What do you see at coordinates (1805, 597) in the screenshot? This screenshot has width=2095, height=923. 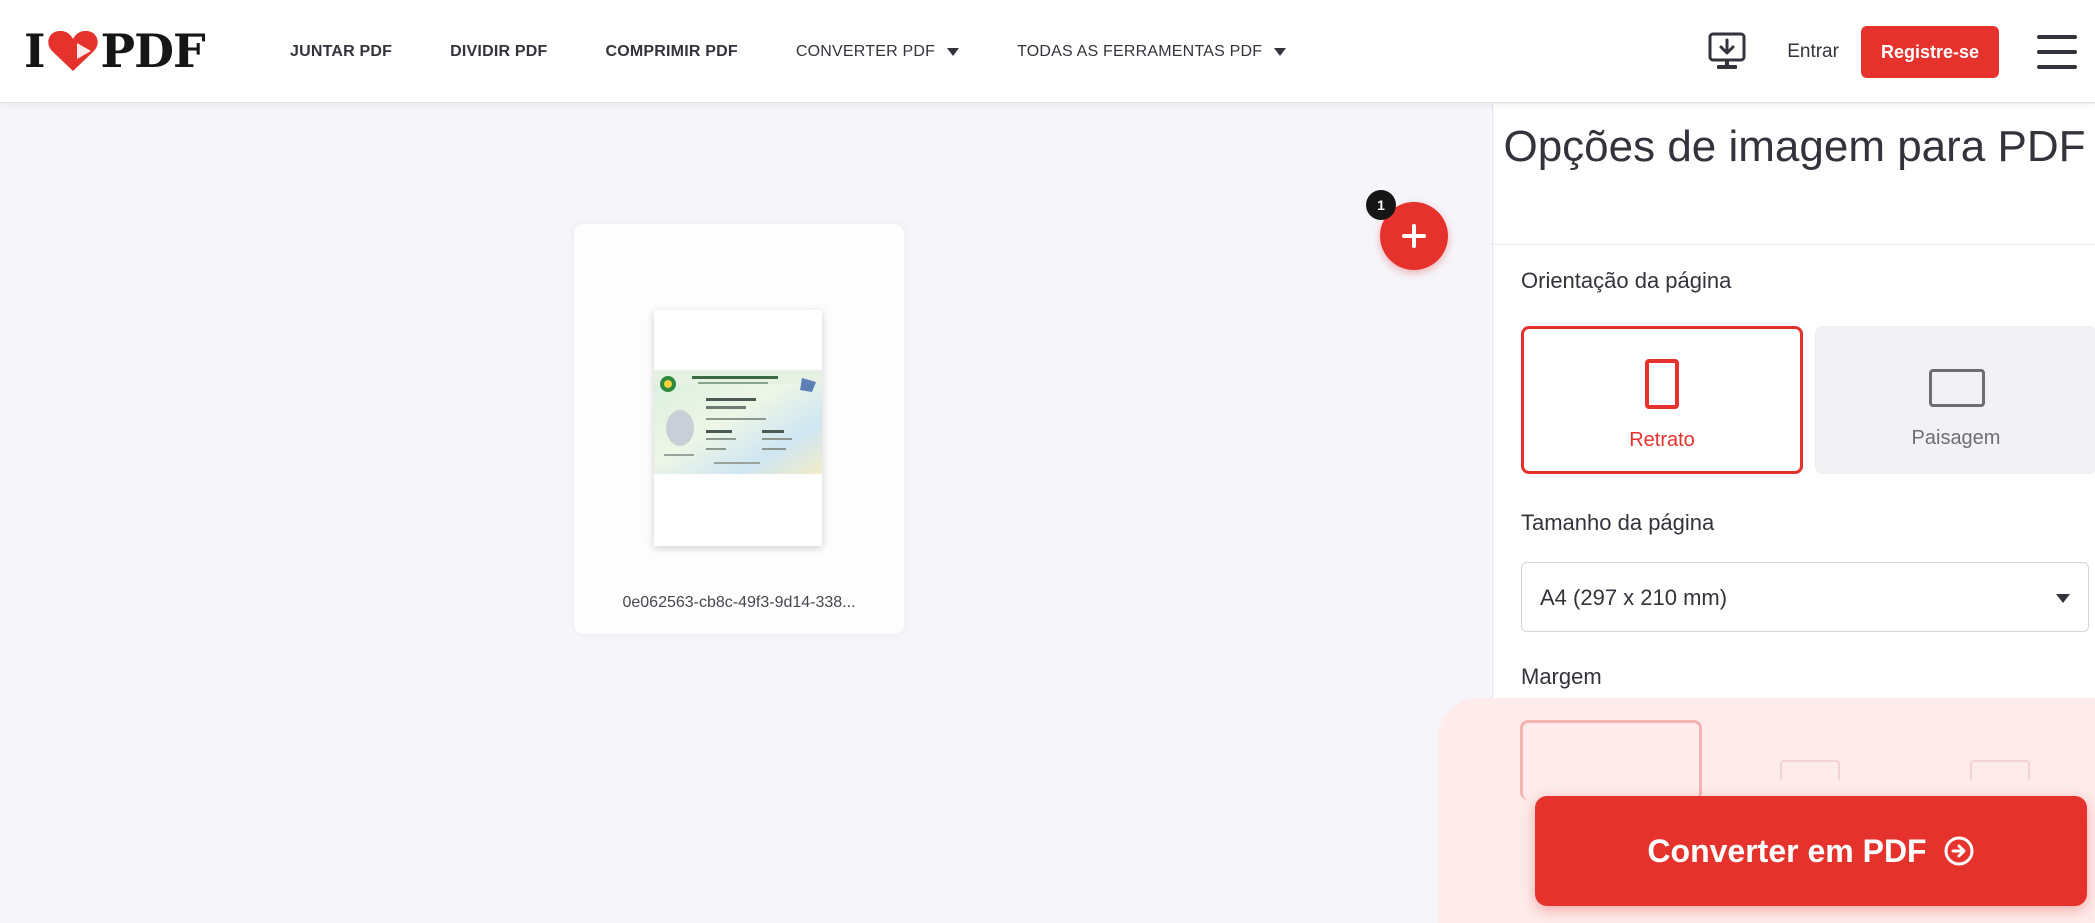 I see `page-size-select: A4 (297 x 210 mm)` at bounding box center [1805, 597].